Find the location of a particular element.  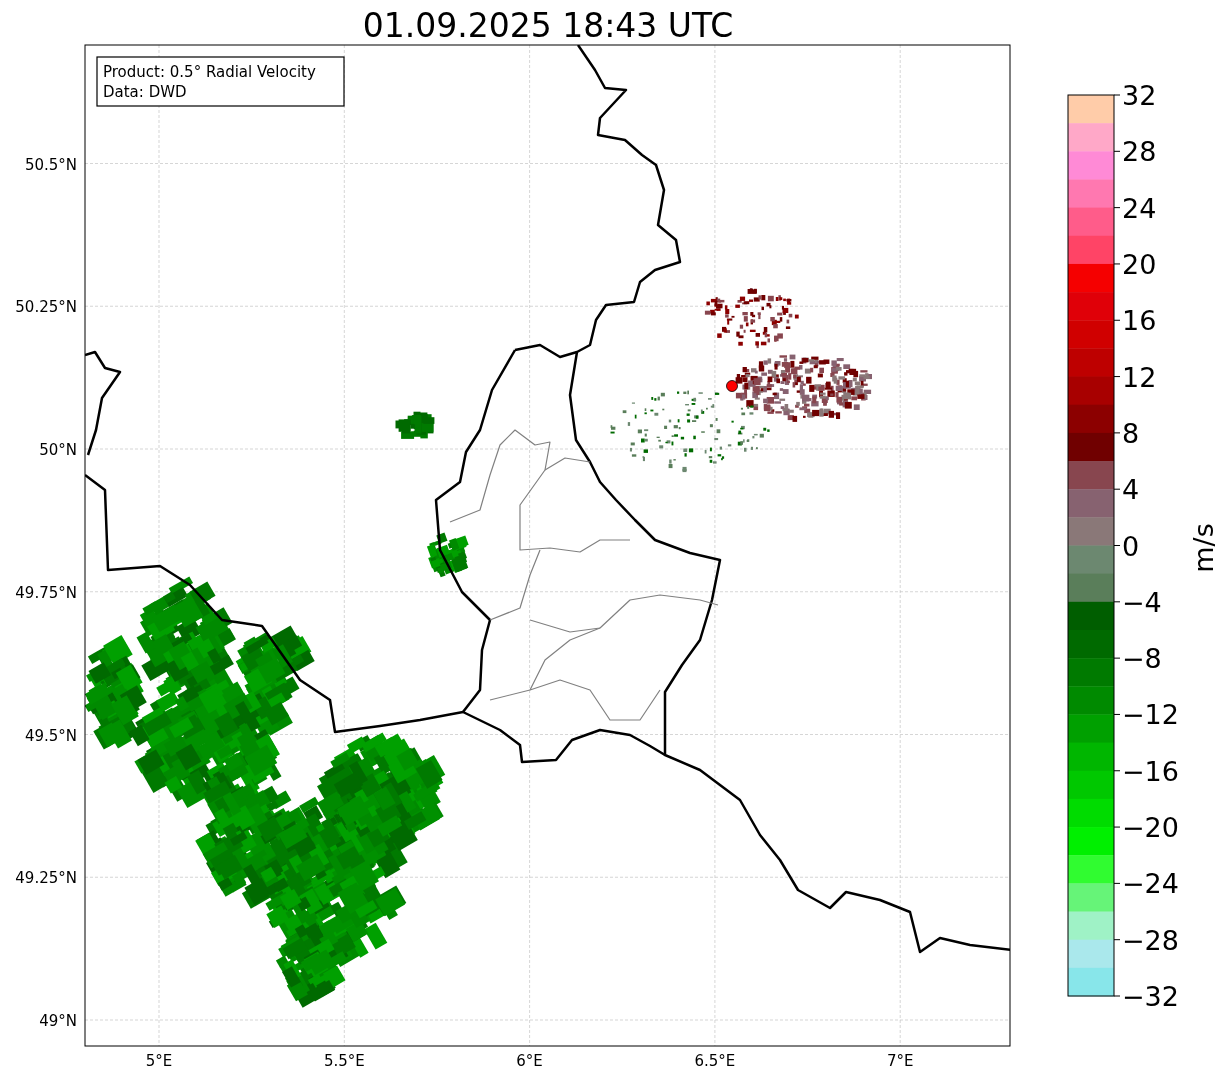

latitude-label: 50.5°N is located at coordinates (50, 164).